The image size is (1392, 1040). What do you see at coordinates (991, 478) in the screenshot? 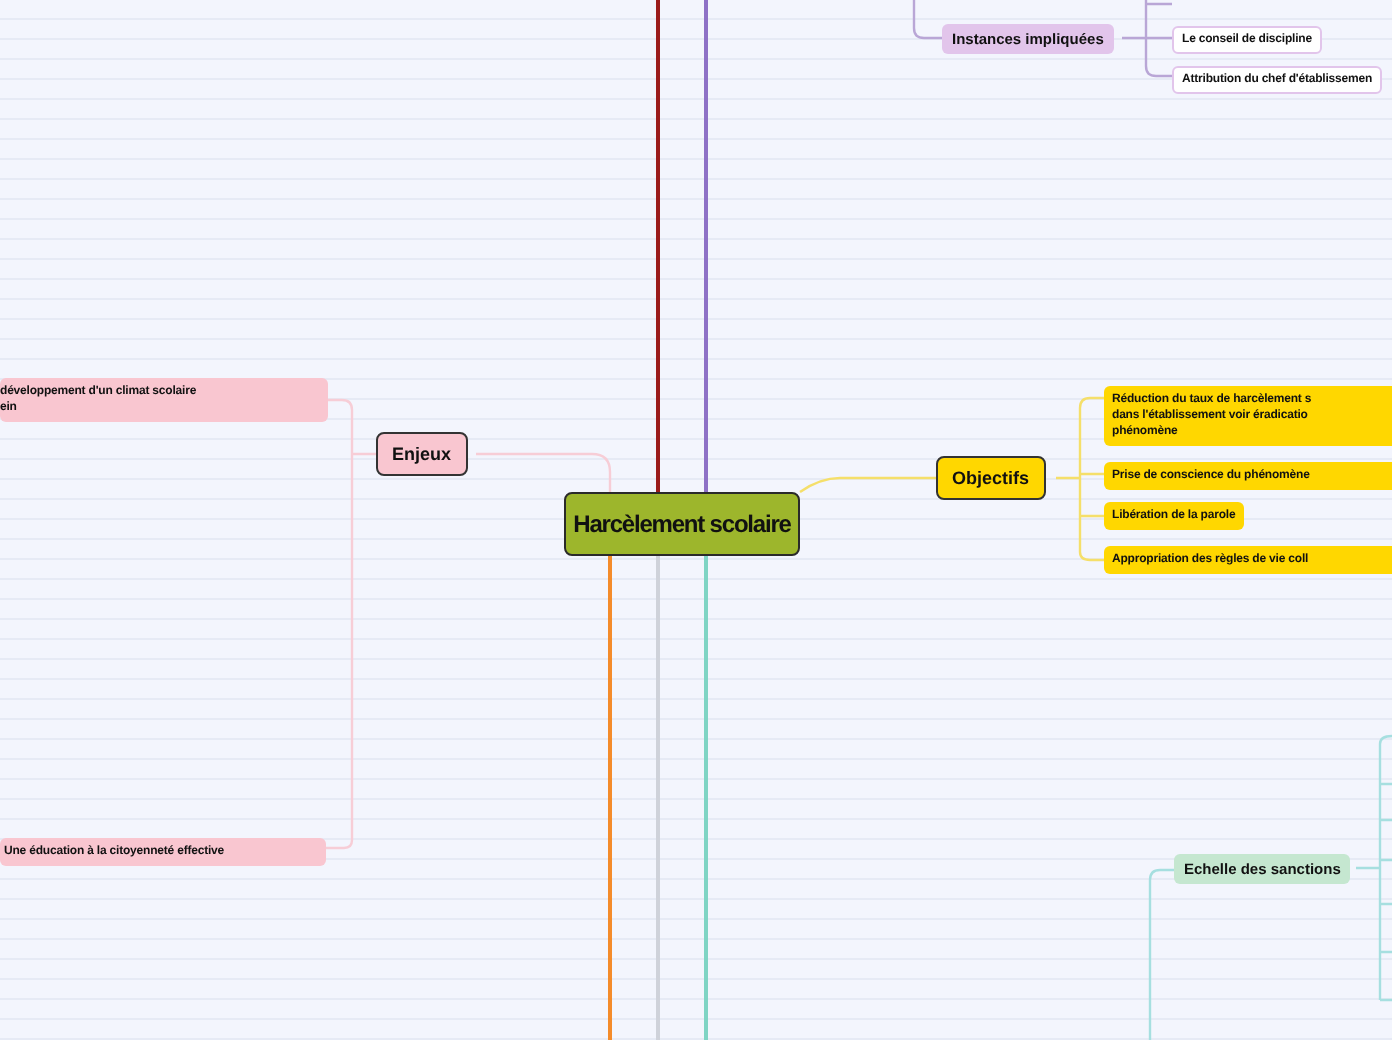
I see `topic-node: Objectifs` at bounding box center [991, 478].